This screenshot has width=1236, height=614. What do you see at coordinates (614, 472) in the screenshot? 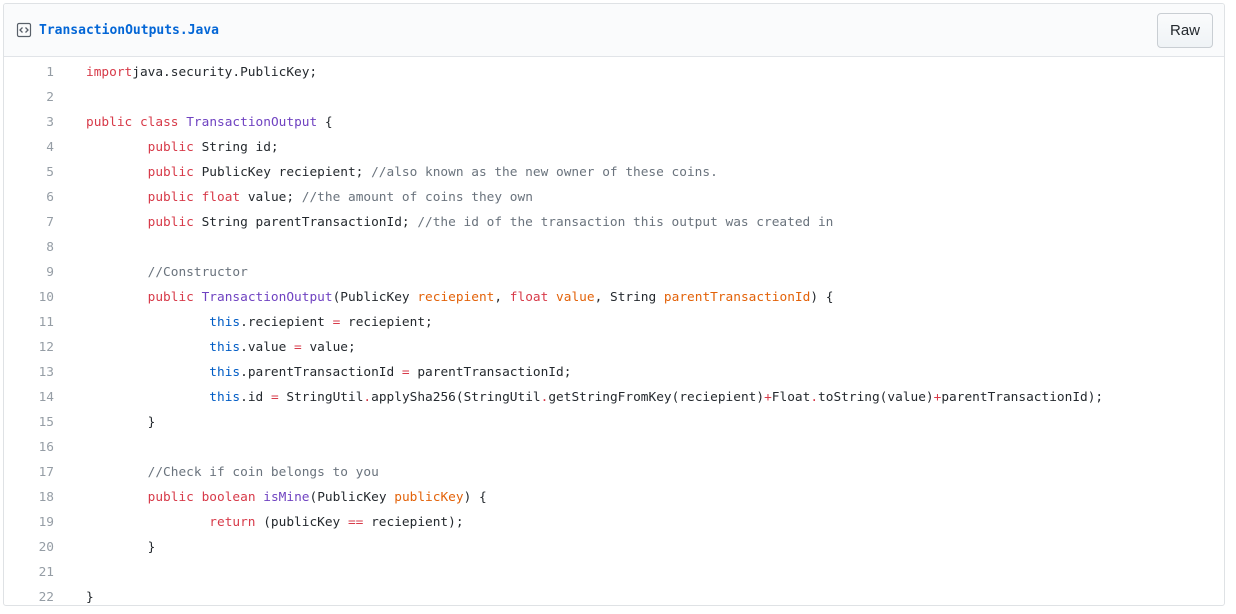
I see `code-line: 17 //Check if coin belongs to you` at bounding box center [614, 472].